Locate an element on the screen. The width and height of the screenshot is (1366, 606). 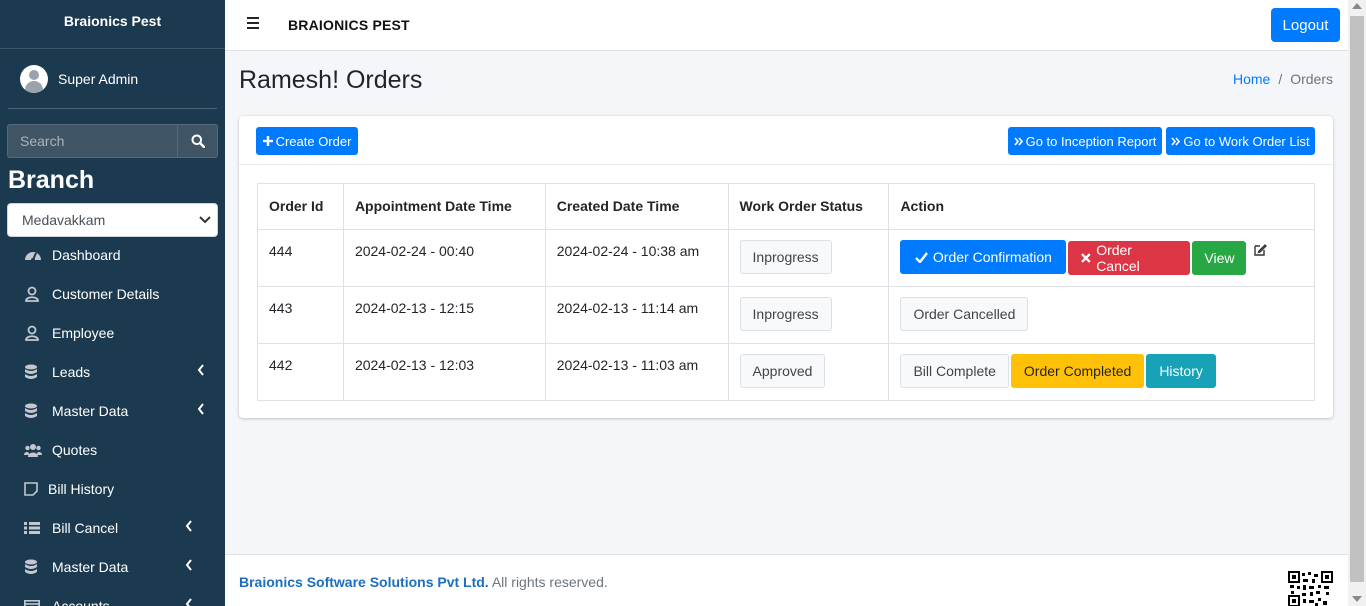
check-icon is located at coordinates (921, 257).